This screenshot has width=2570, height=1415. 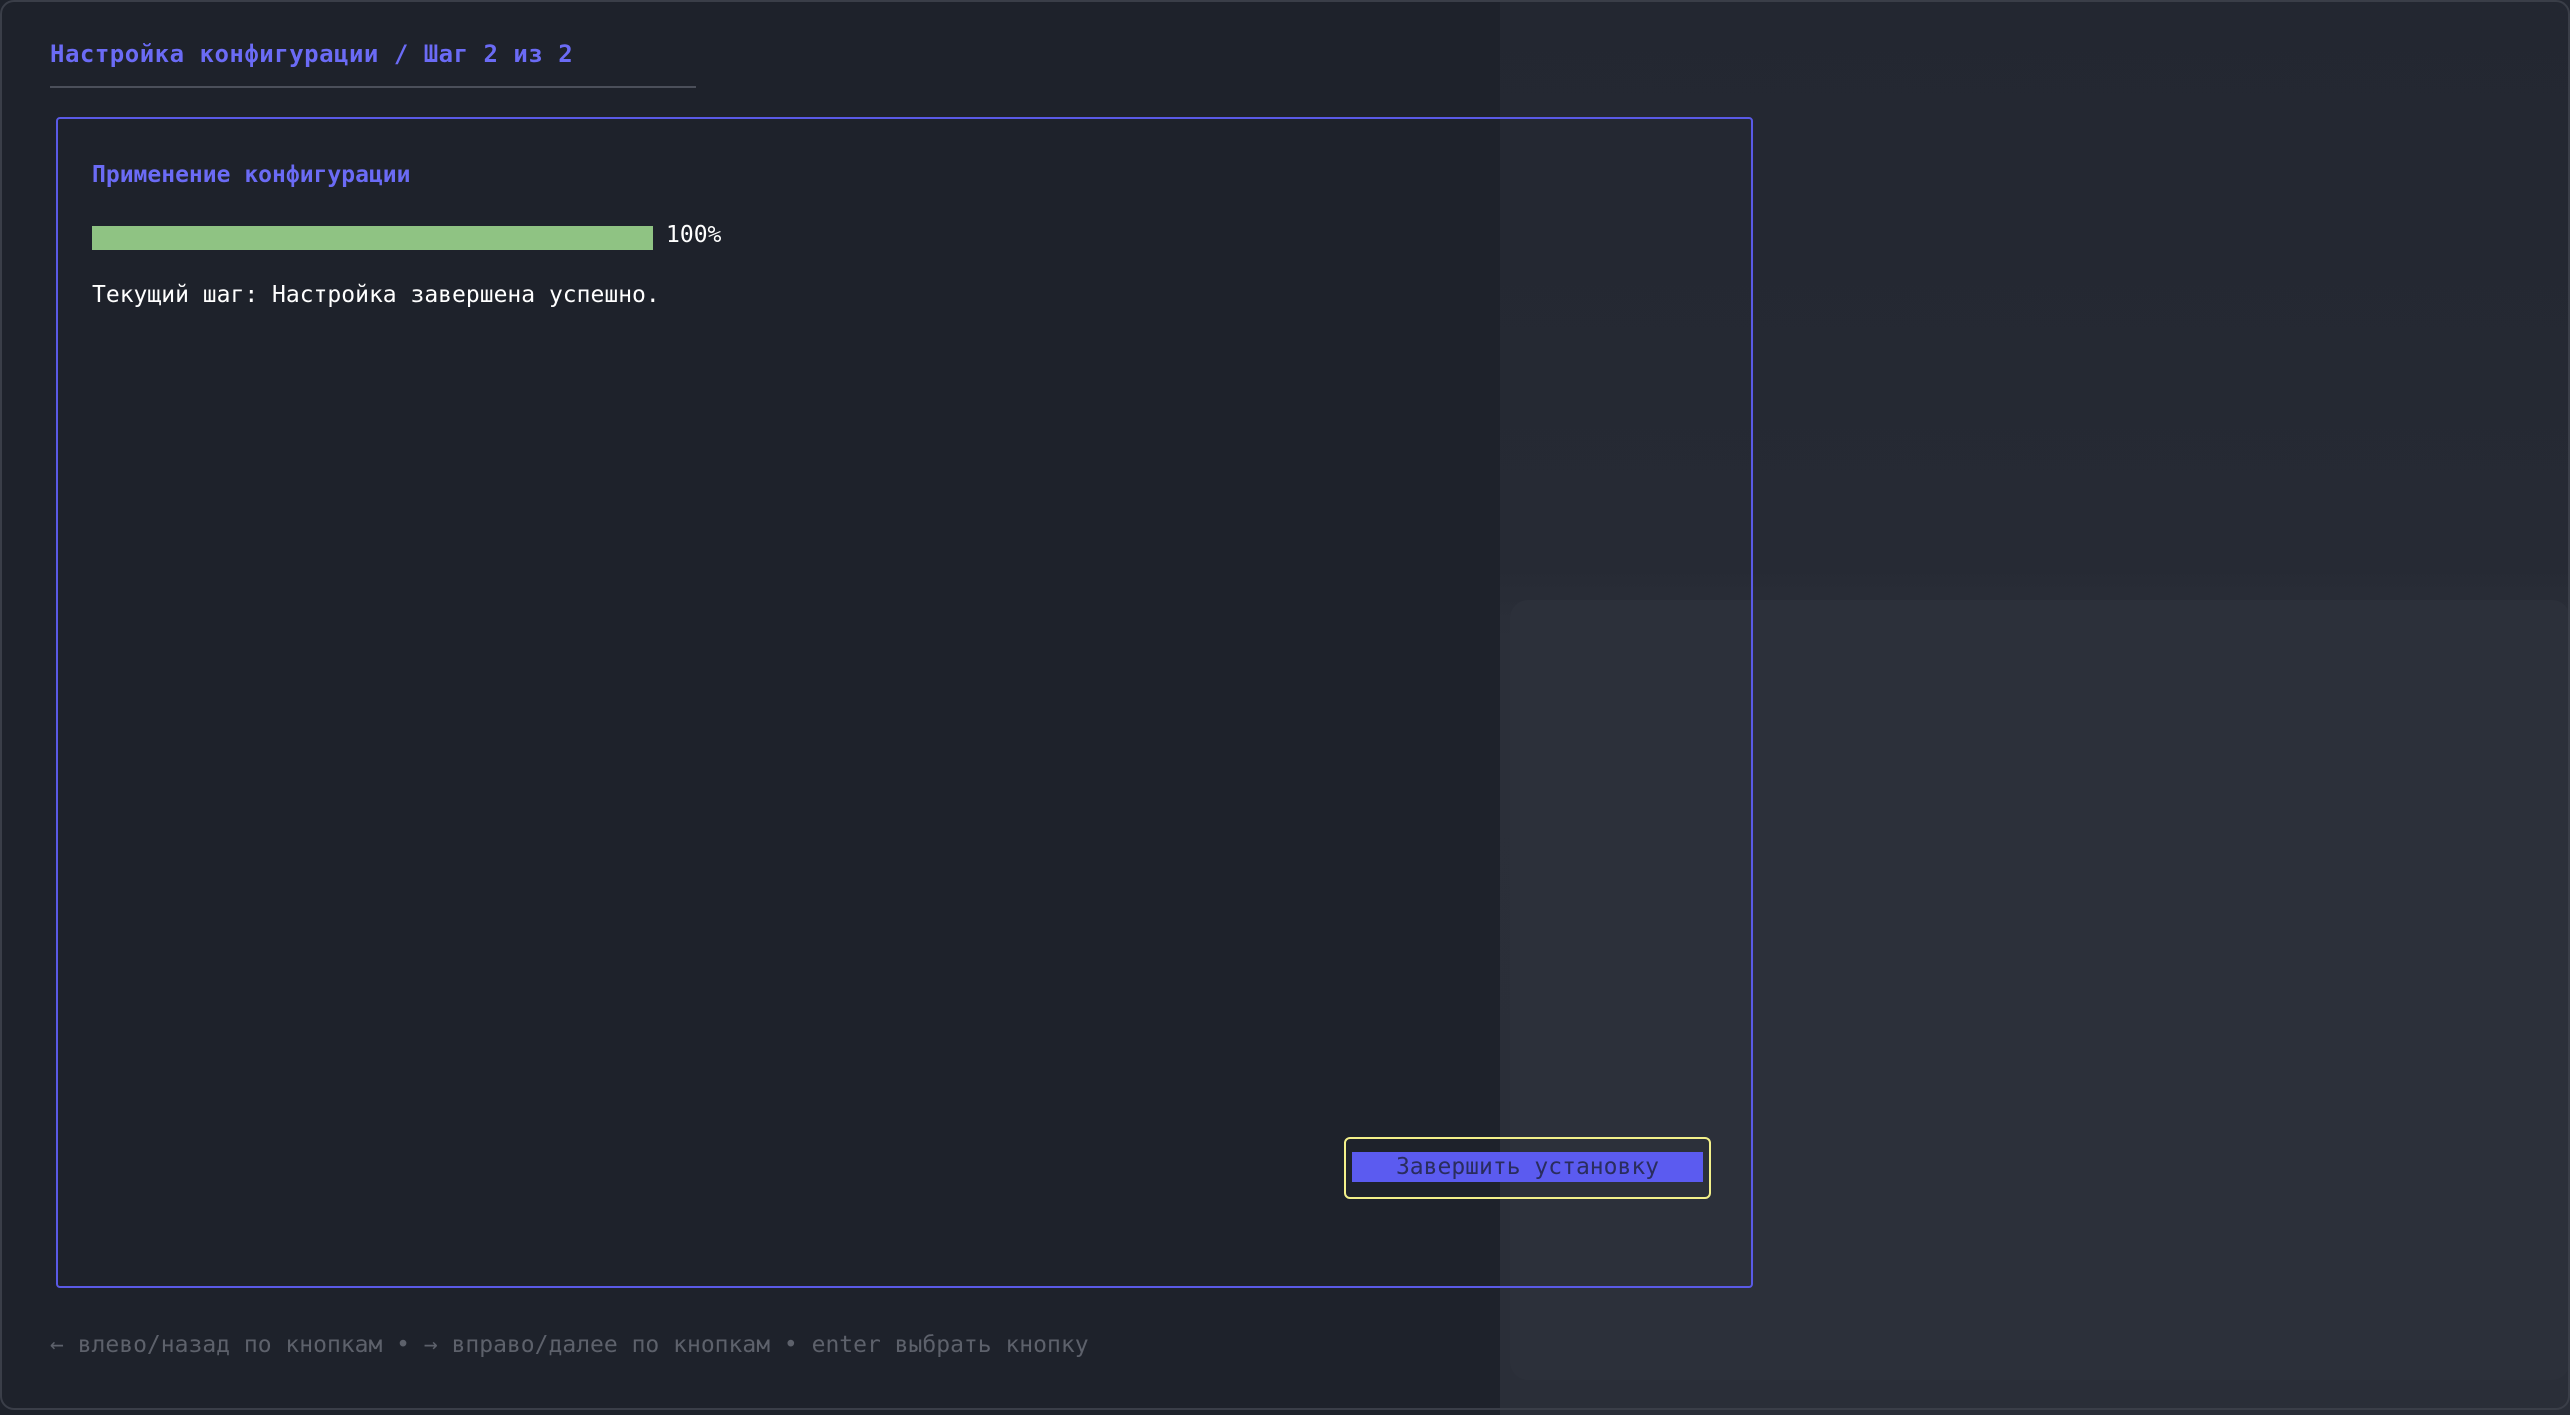 I want to click on progress-percent: 100%, so click(x=694, y=235).